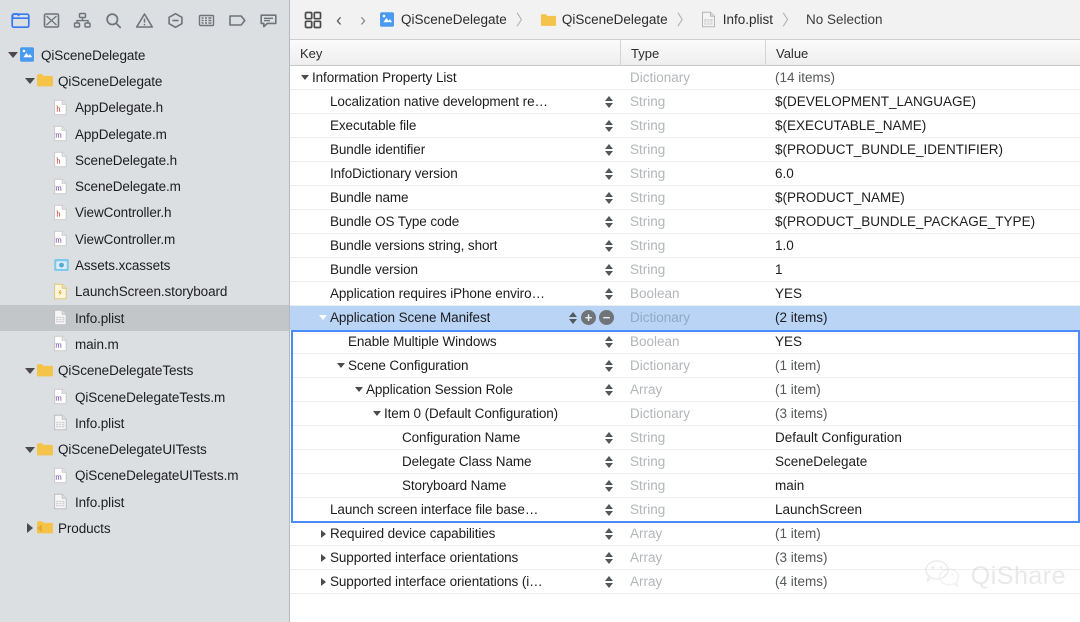 This screenshot has width=1080, height=622. What do you see at coordinates (144, 108) in the screenshot?
I see `tree-item-appdelegate-h: h AppDelegate.h` at bounding box center [144, 108].